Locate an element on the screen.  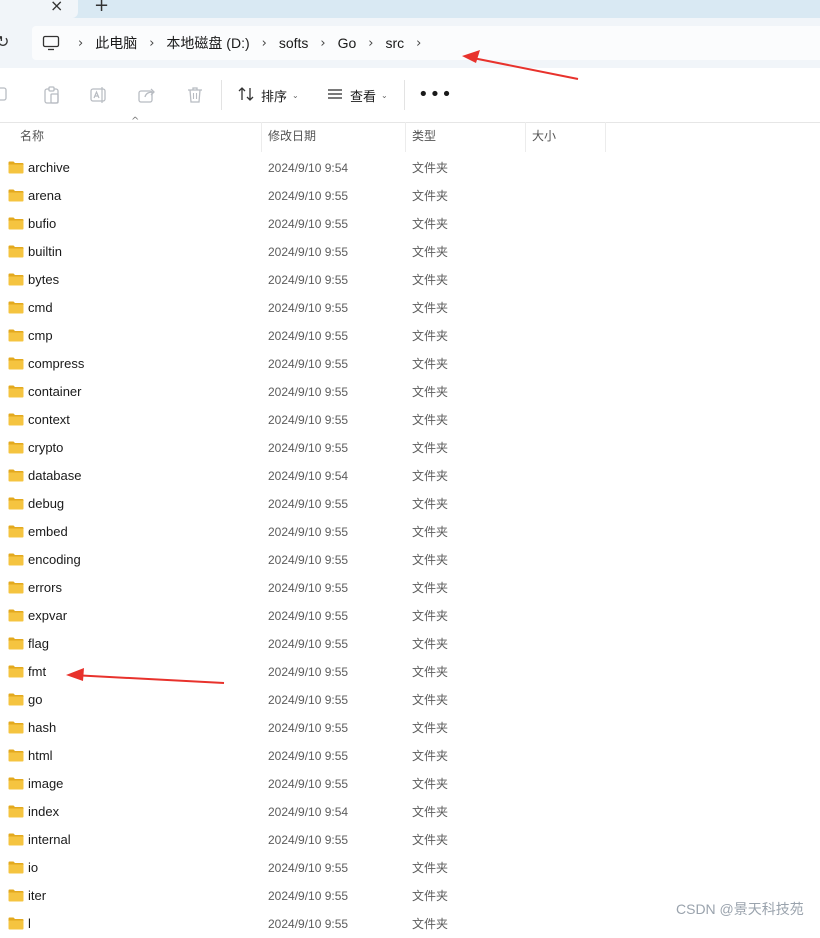
file-name: compress is located at coordinates (56, 363).